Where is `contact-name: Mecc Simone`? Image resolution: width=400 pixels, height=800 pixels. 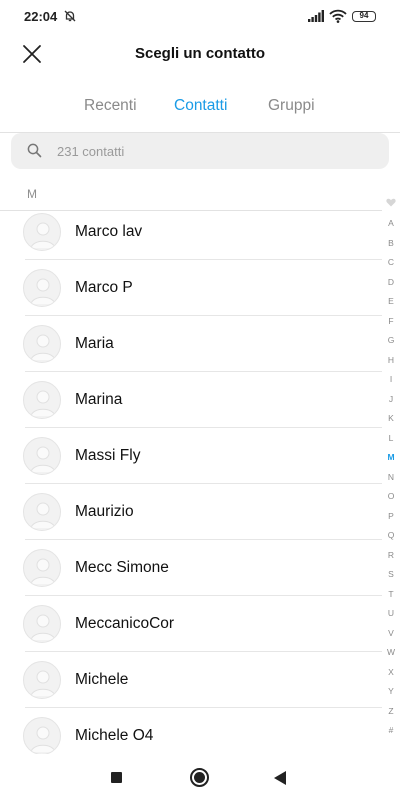 contact-name: Mecc Simone is located at coordinates (122, 567).